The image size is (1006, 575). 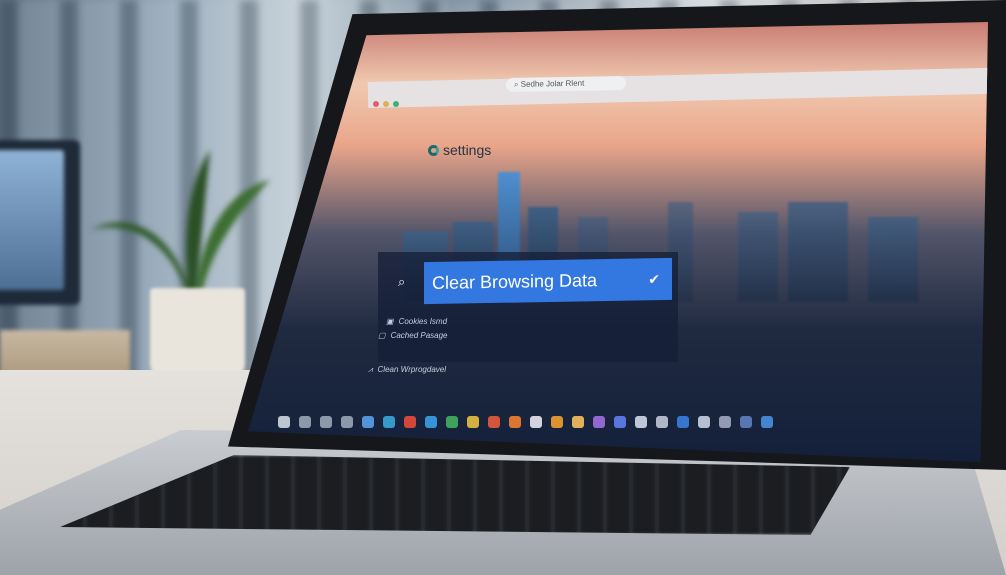 I want to click on option-cookies: ▣ Cookies Ismd, so click(x=416, y=321).